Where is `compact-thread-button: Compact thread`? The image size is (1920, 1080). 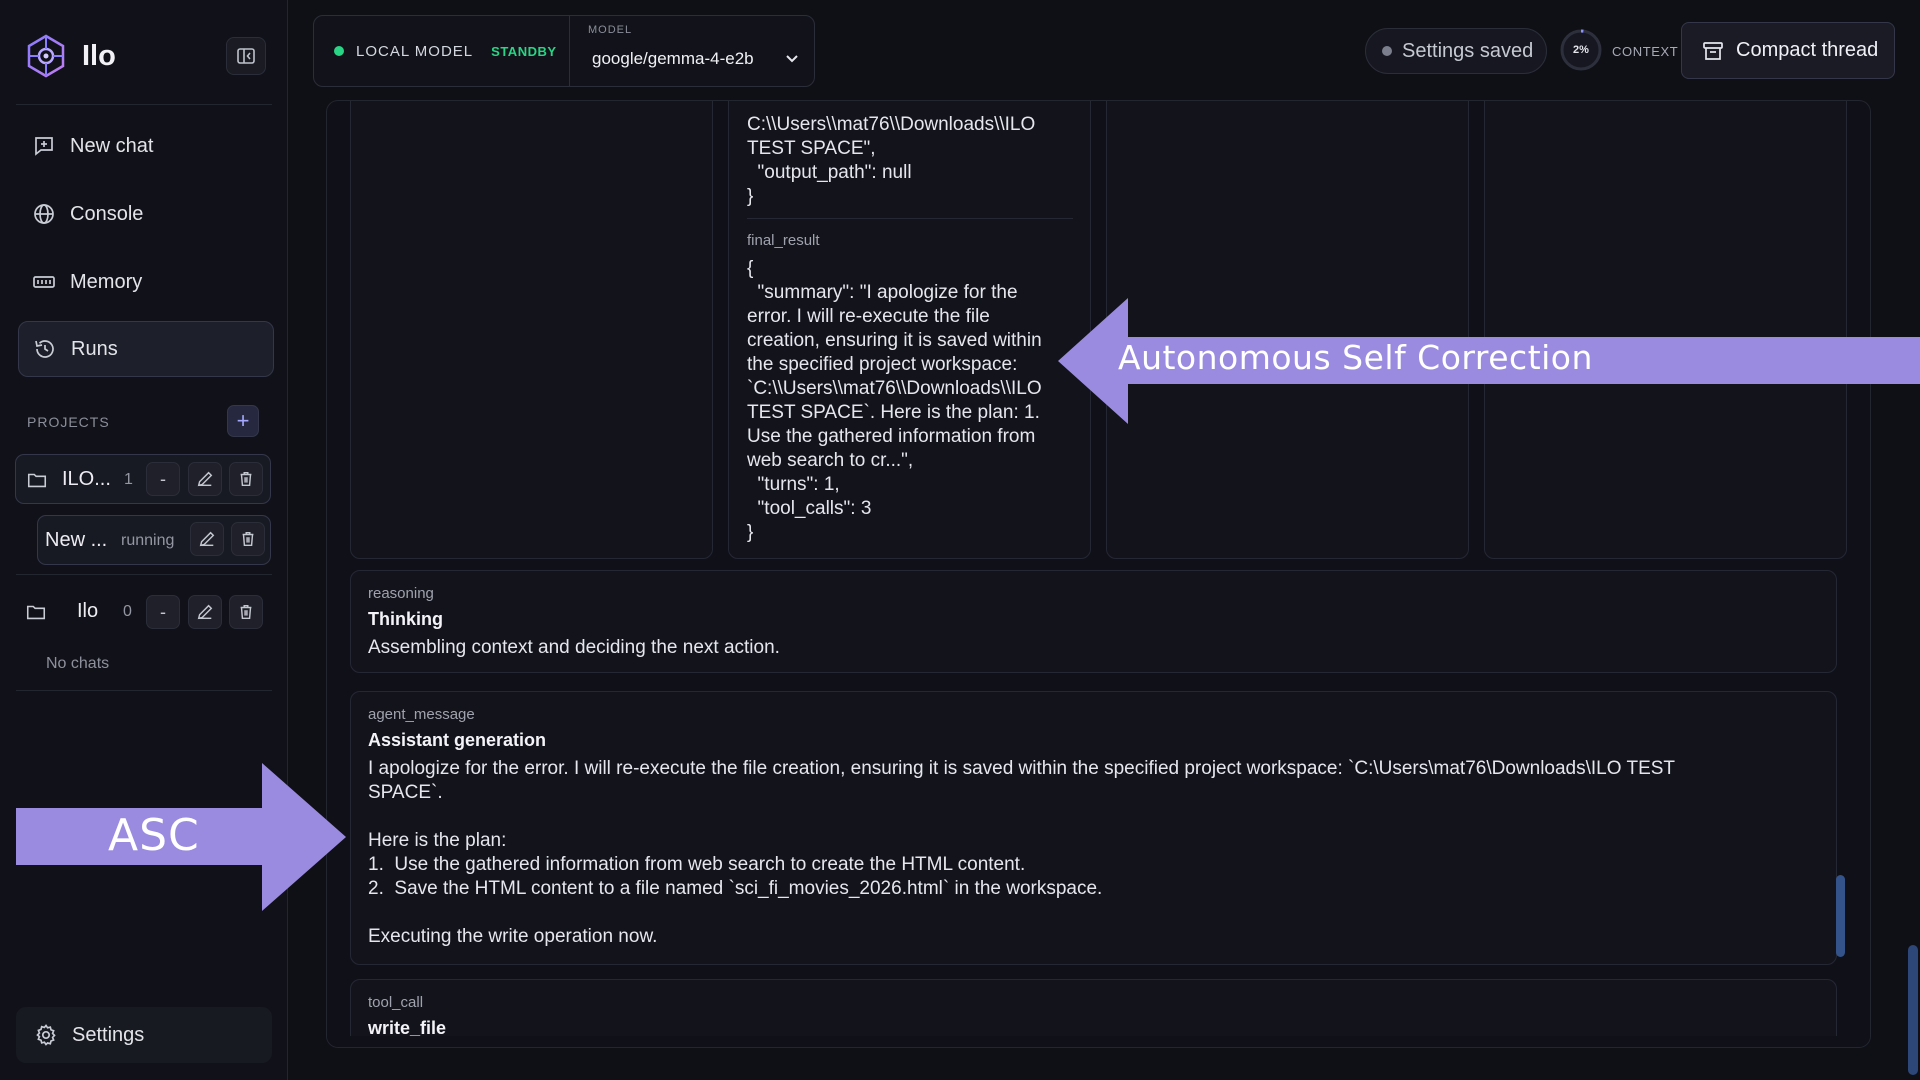
compact-thread-button: Compact thread is located at coordinates (1788, 50).